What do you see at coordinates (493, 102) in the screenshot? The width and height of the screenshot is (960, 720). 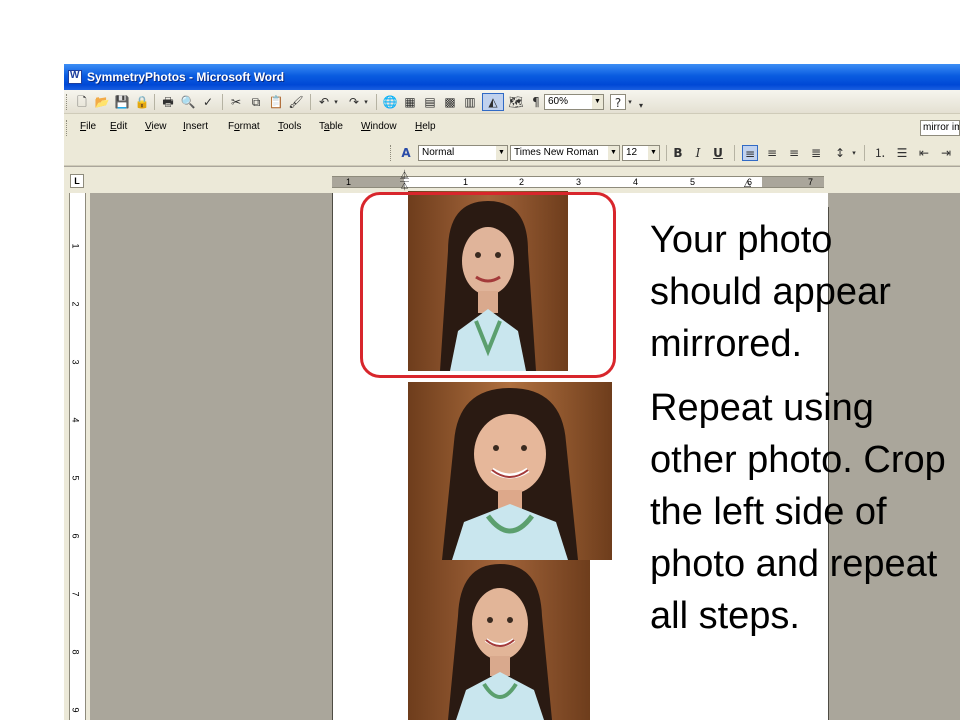 I see `drawing-icon: ◭` at bounding box center [493, 102].